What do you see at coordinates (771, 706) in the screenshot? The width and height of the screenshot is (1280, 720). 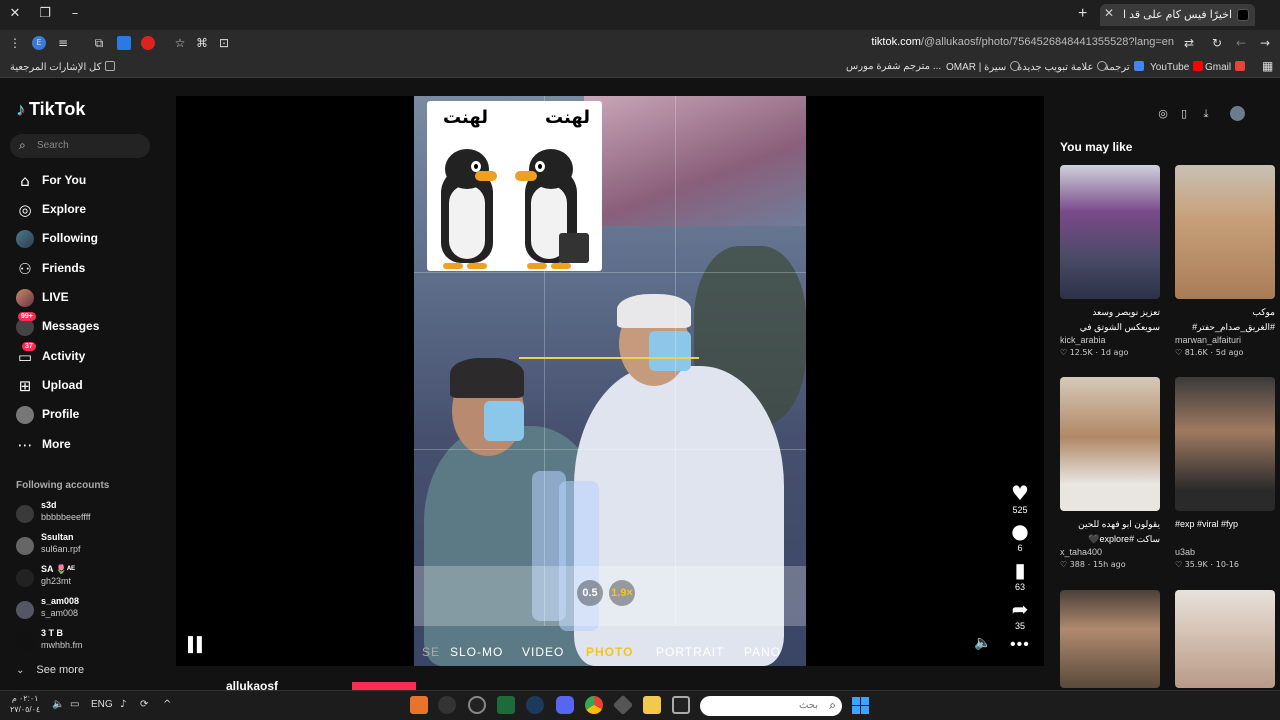 I see `taskbar-search: بحث ⌕` at bounding box center [771, 706].